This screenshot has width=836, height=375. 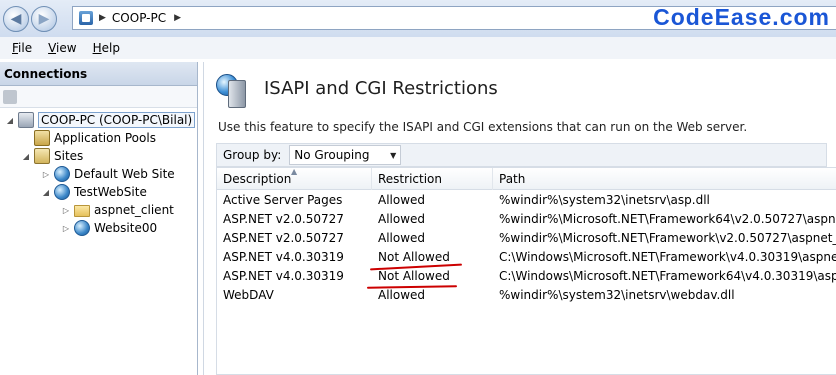 What do you see at coordinates (86, 18) in the screenshot?
I see `computer-icon` at bounding box center [86, 18].